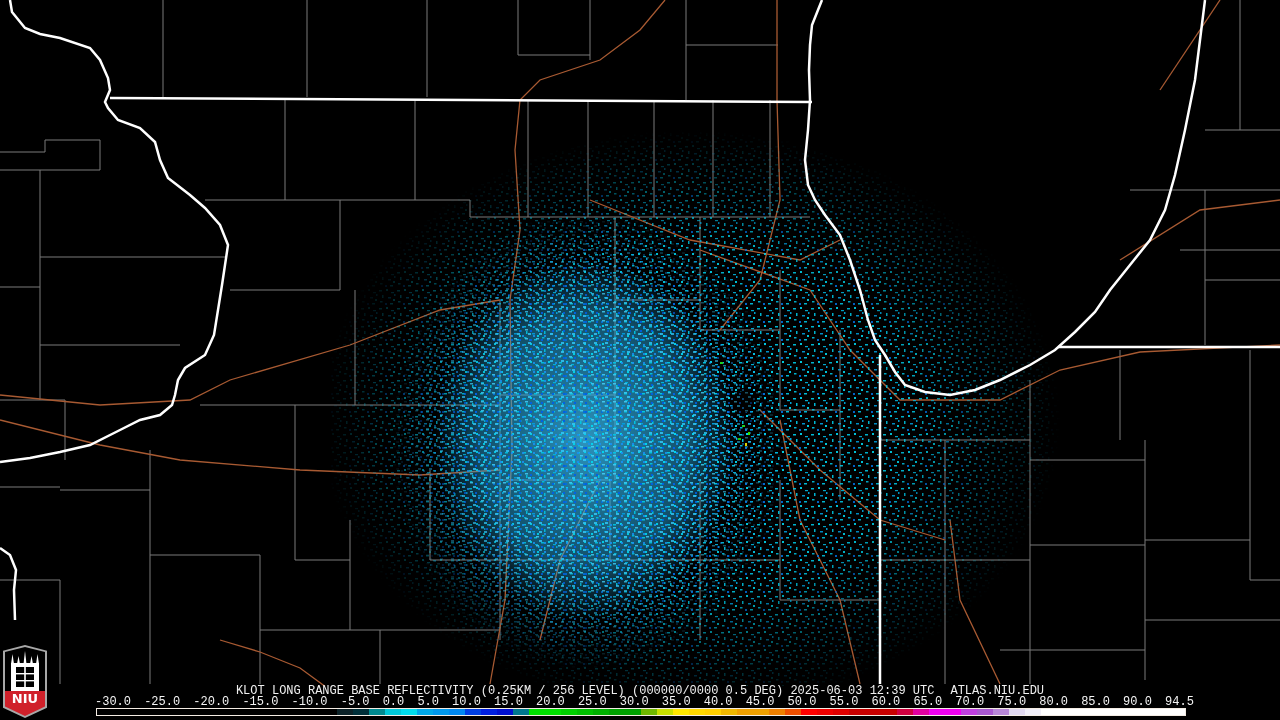 This screenshot has height=720, width=1280. Describe the element at coordinates (585, 691) in the screenshot. I see `product-caption: KLOT LONG RANGE BASE REFLECTIVITY (0.25KM / 256 LEVEL) (000000/0000 0.5 DEG) 2025-06-03 12:39 UTC` at that location.